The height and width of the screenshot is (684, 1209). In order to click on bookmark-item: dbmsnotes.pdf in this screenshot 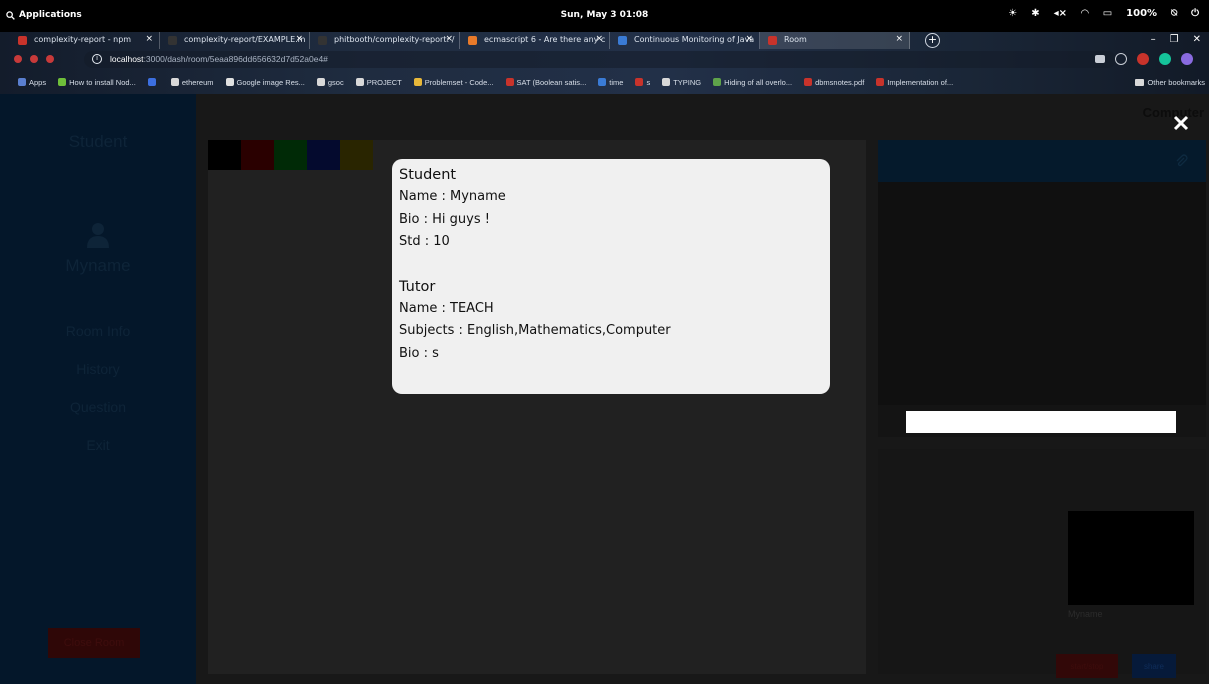, I will do `click(834, 82)`.